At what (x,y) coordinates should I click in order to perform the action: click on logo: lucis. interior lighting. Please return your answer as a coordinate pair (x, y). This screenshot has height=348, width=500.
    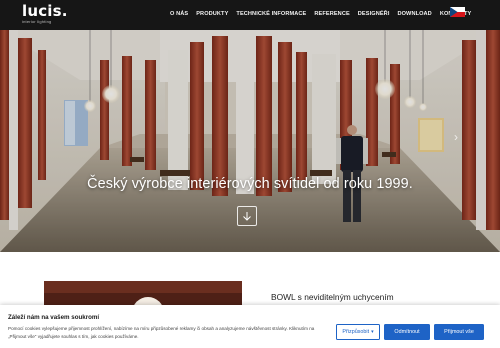
    Looking at the image, I should click on (45, 13).